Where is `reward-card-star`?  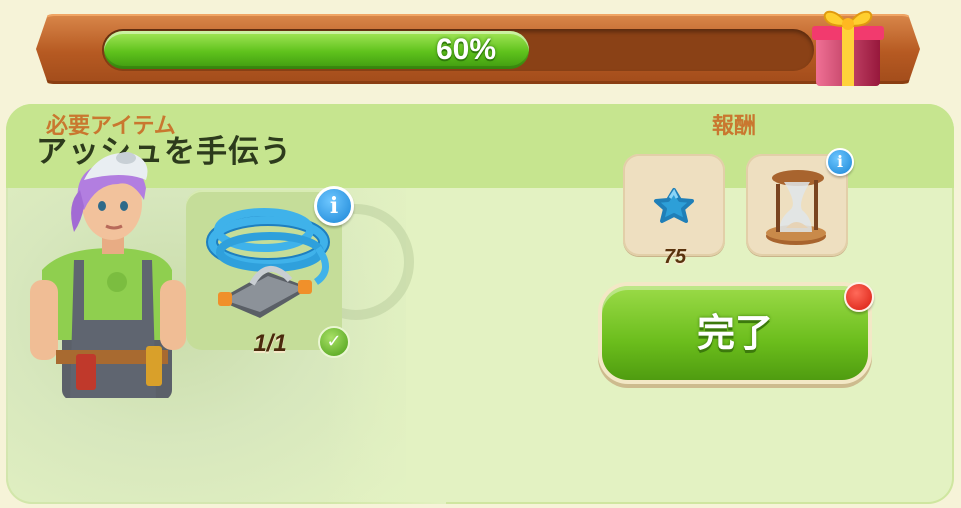 reward-card-star is located at coordinates (674, 205).